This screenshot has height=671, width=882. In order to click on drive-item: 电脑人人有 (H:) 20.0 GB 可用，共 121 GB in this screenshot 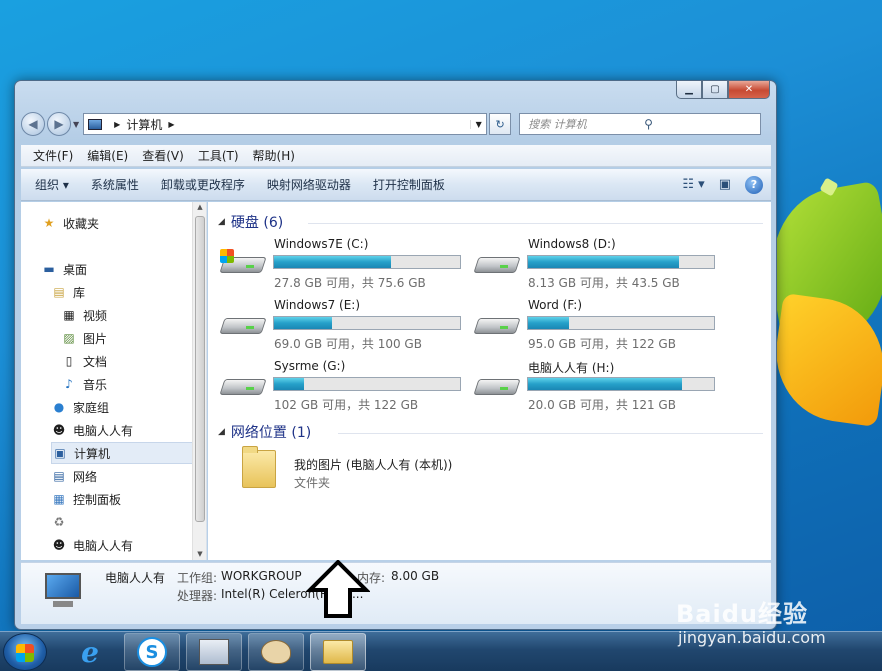, I will do `click(598, 386)`.